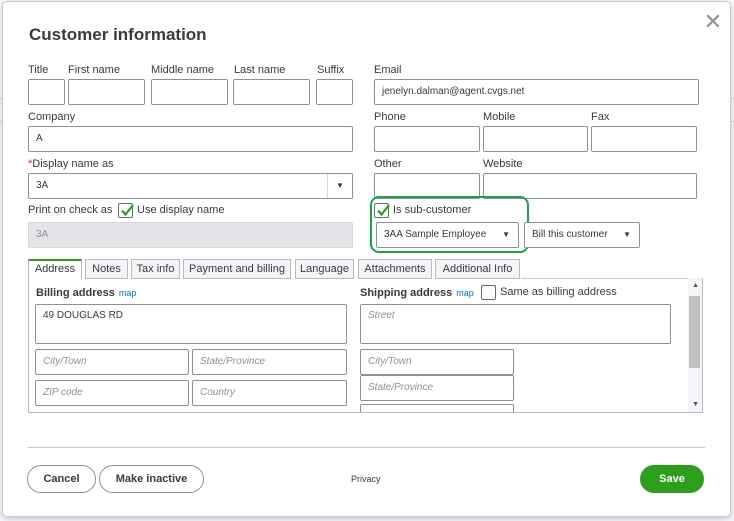 Image resolution: width=734 pixels, height=521 pixels. Describe the element at coordinates (427, 139) in the screenshot. I see `phone-input` at that location.